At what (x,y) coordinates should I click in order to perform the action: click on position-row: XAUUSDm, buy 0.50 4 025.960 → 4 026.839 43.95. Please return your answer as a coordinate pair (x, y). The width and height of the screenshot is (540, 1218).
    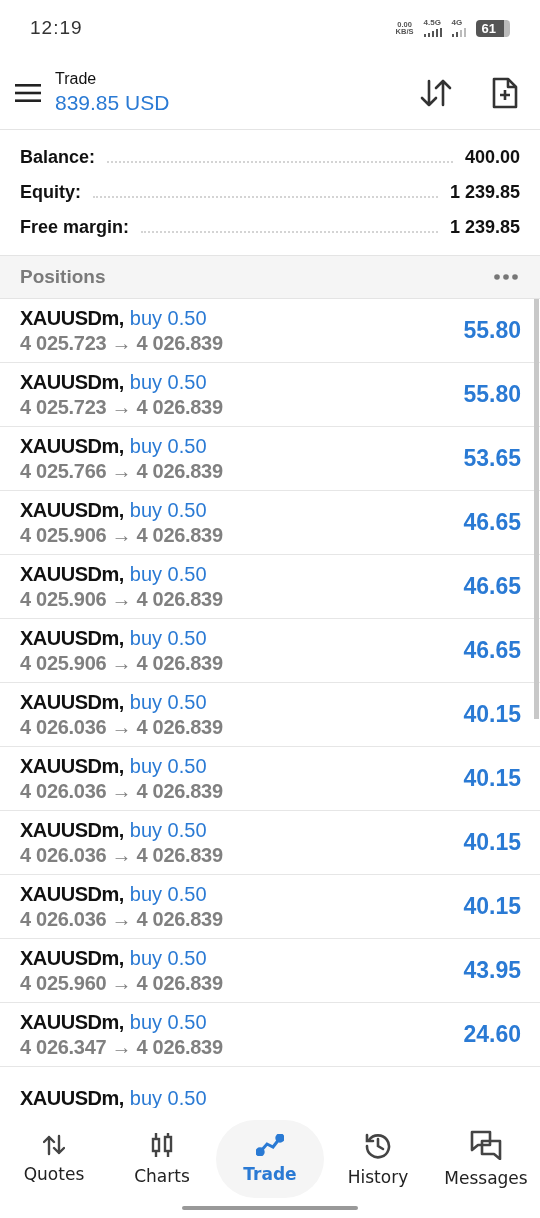
    Looking at the image, I should click on (270, 971).